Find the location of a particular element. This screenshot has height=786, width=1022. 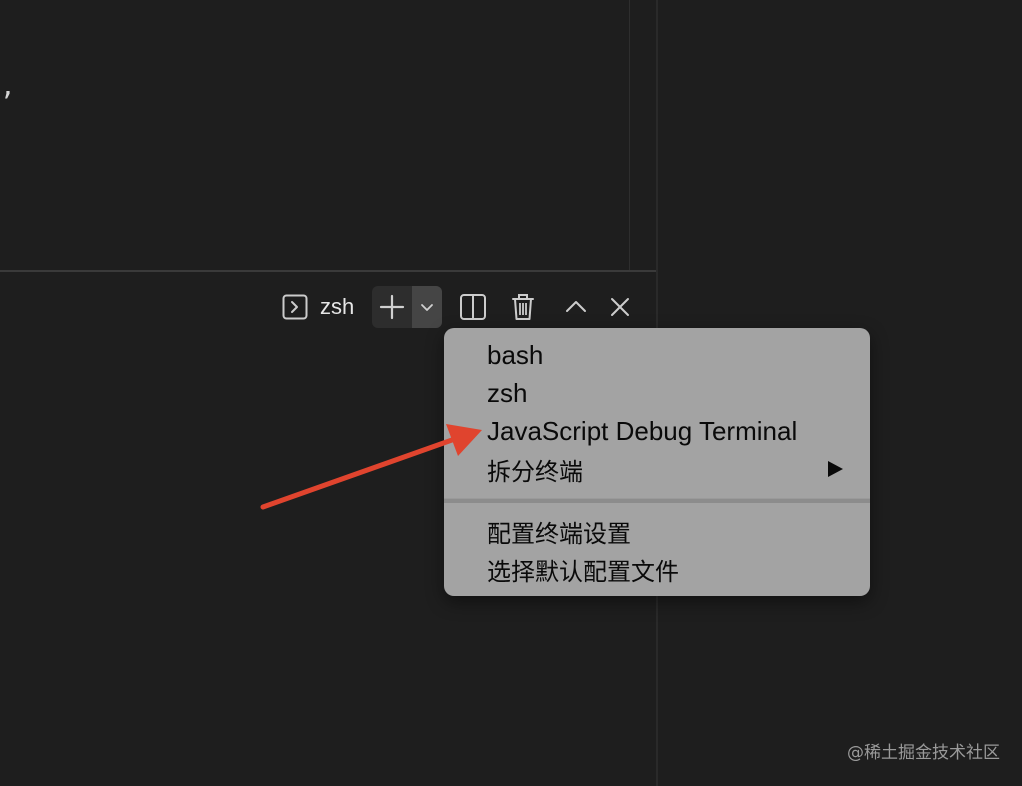

kill-terminal-button is located at coordinates (523, 307).